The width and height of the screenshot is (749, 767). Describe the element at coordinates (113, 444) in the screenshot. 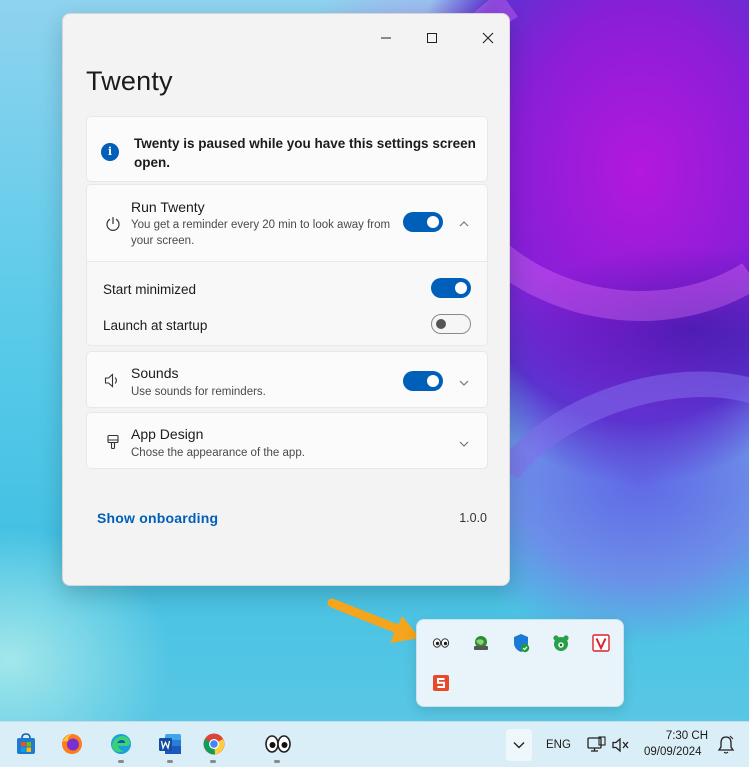

I see `paintbrush-icon` at that location.